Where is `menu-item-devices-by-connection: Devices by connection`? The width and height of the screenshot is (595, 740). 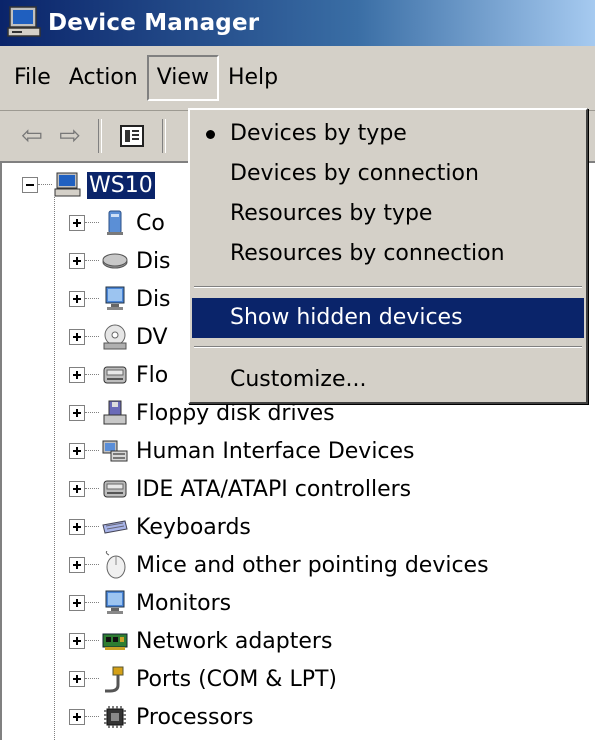
menu-item-devices-by-connection: Devices by connection is located at coordinates (388, 174).